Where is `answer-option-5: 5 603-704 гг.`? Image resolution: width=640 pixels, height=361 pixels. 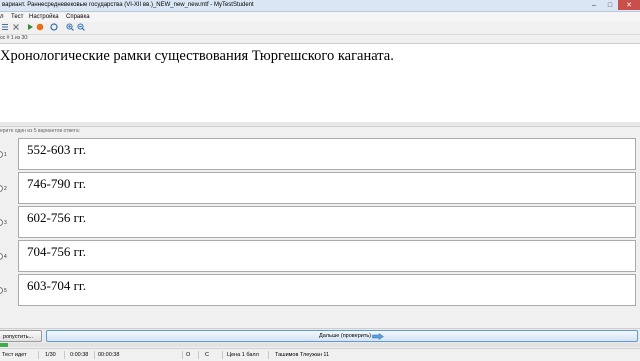
answer-option-5: 5 603-704 гг. is located at coordinates (320, 290).